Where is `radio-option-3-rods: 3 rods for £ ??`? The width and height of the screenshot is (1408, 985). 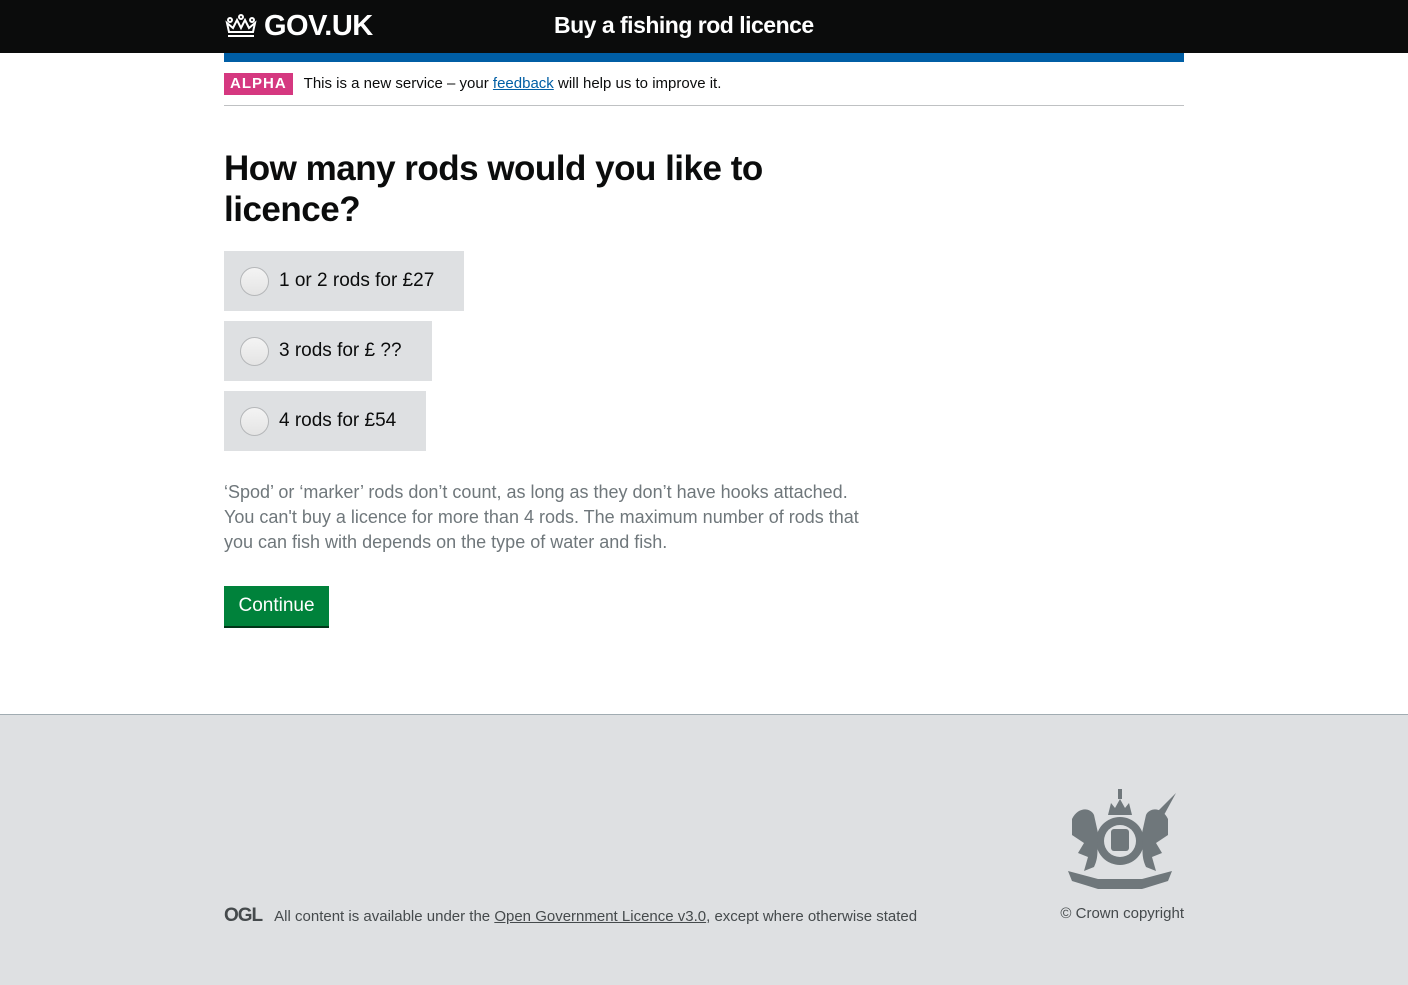 radio-option-3-rods: 3 rods for £ ?? is located at coordinates (328, 351).